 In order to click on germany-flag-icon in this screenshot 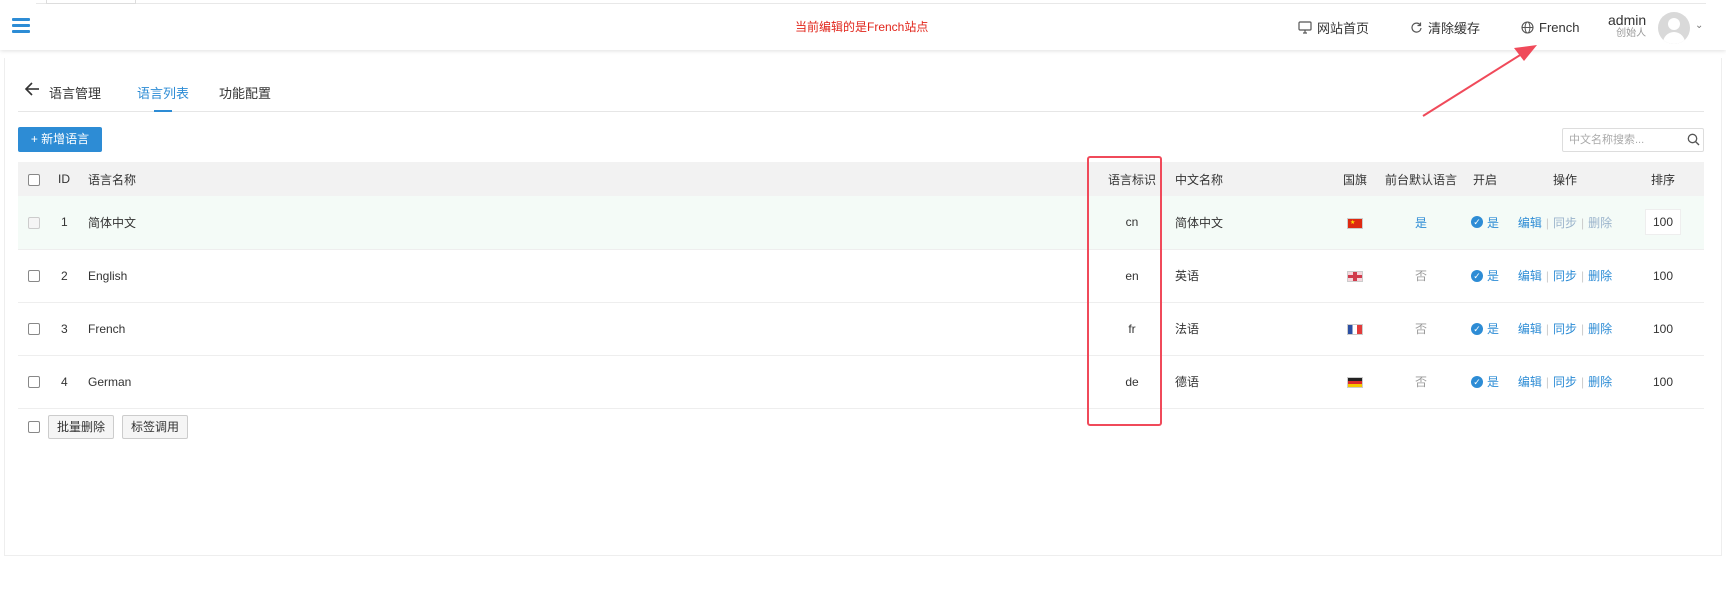, I will do `click(1355, 382)`.